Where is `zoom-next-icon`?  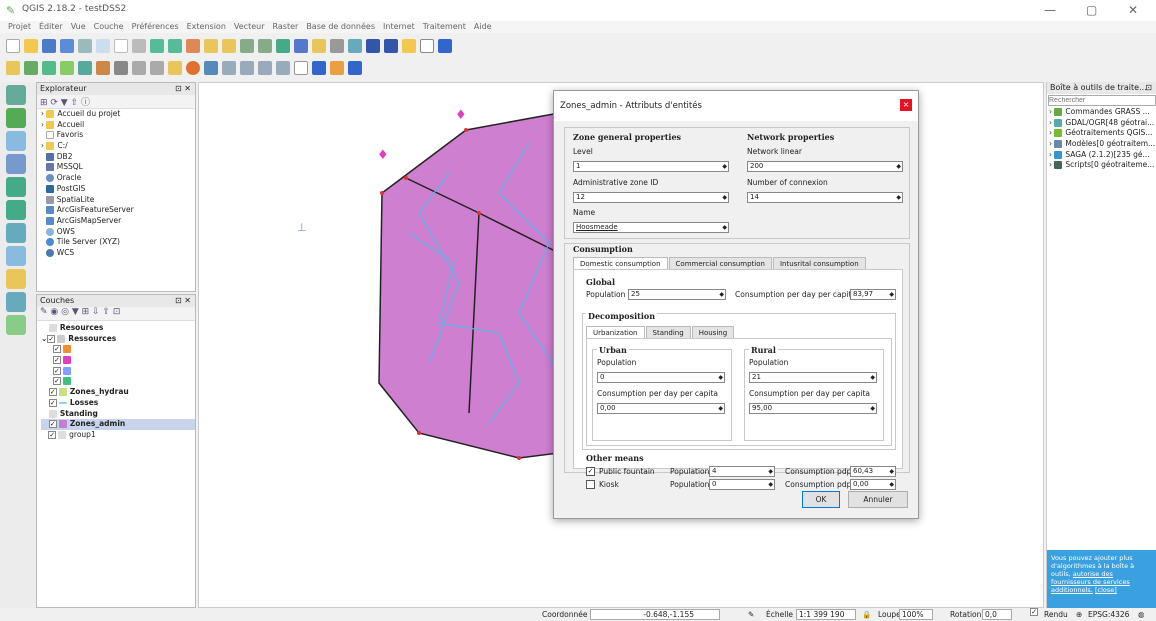
zoom-next-icon is located at coordinates (265, 46).